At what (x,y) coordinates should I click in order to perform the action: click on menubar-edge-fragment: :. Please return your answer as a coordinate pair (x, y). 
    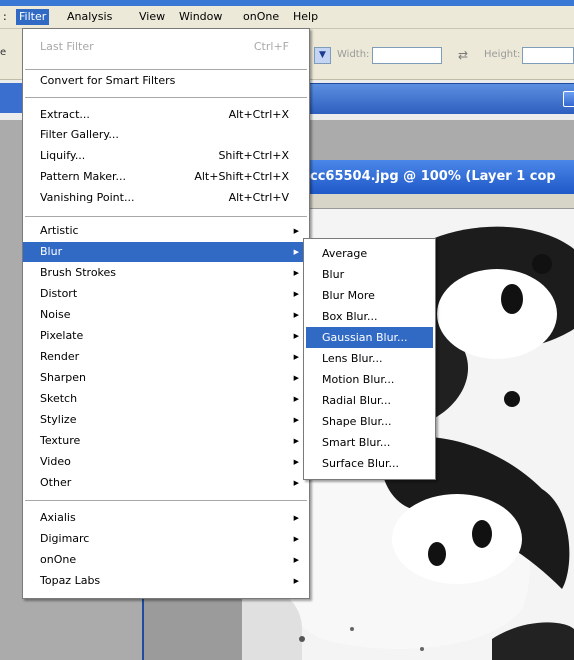
    Looking at the image, I should click on (5, 16).